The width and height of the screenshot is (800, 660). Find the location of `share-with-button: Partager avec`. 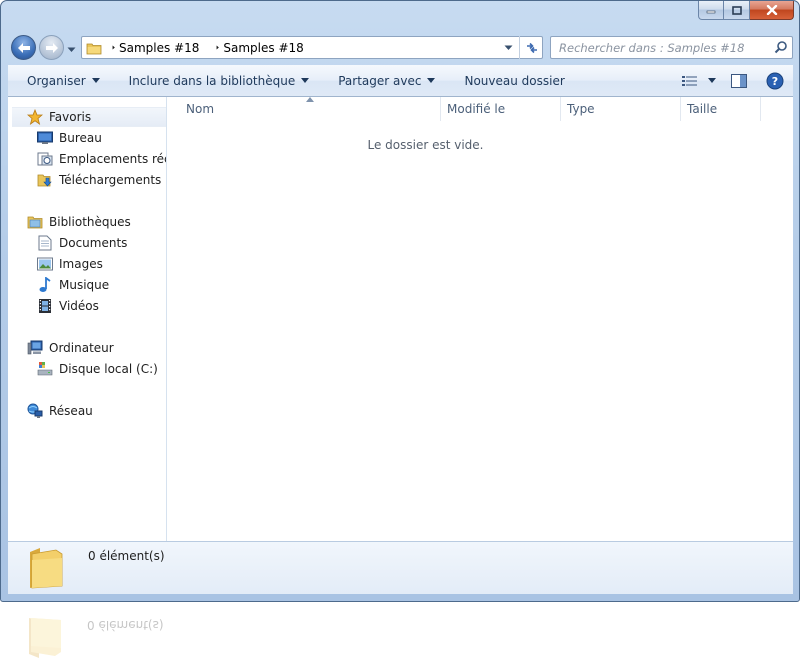

share-with-button: Partager avec is located at coordinates (382, 80).